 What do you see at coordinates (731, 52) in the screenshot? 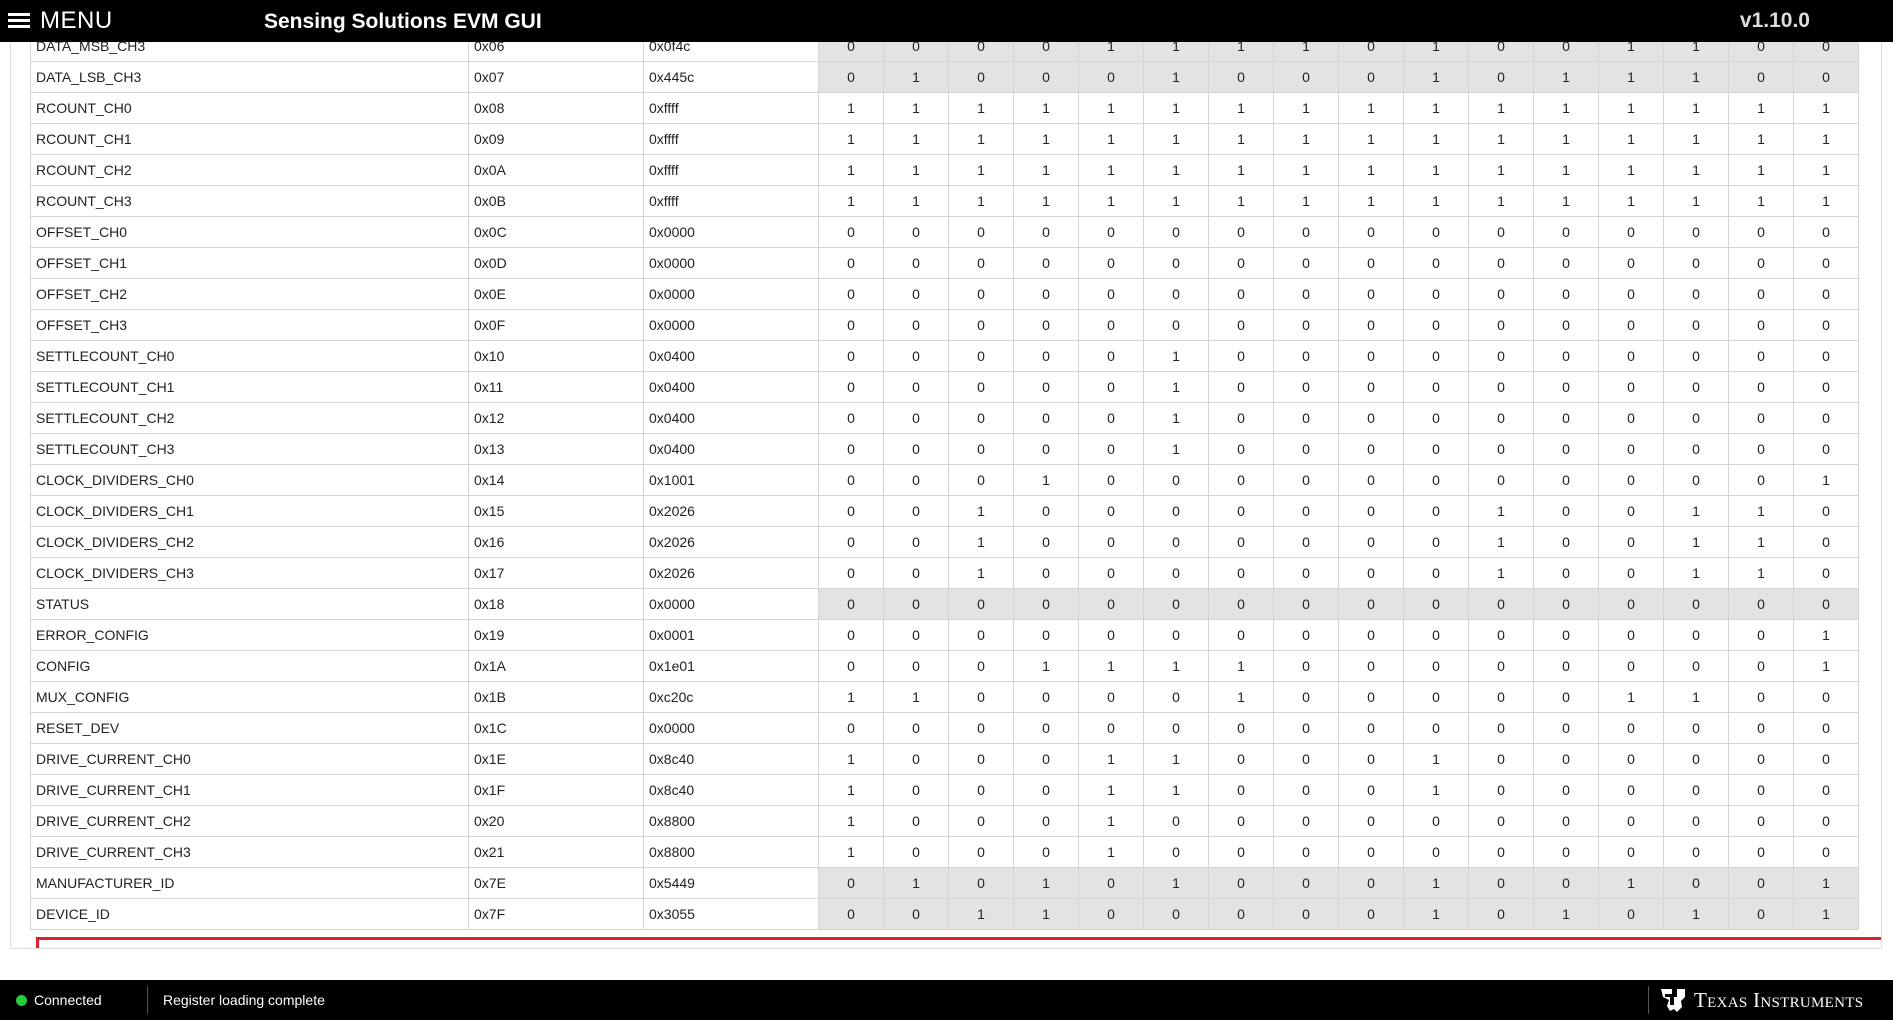
I see `register-value: 0x0f4c` at bounding box center [731, 52].